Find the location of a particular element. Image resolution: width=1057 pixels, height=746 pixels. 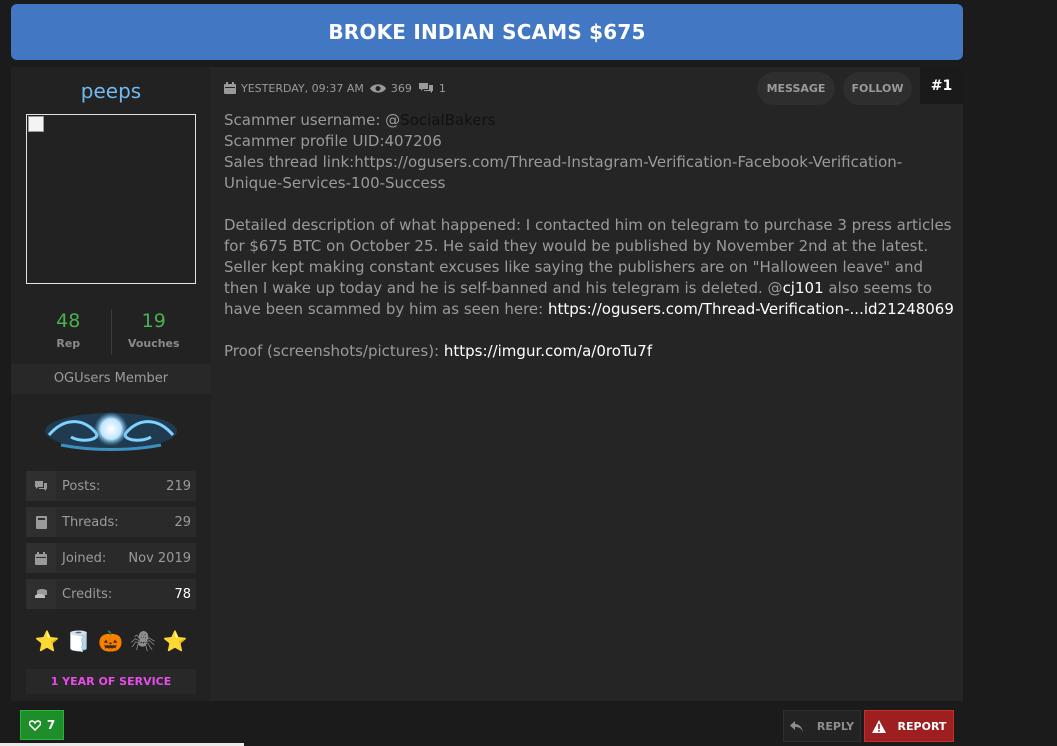

pumpkin-award-icon: 🎃 is located at coordinates (110, 641).